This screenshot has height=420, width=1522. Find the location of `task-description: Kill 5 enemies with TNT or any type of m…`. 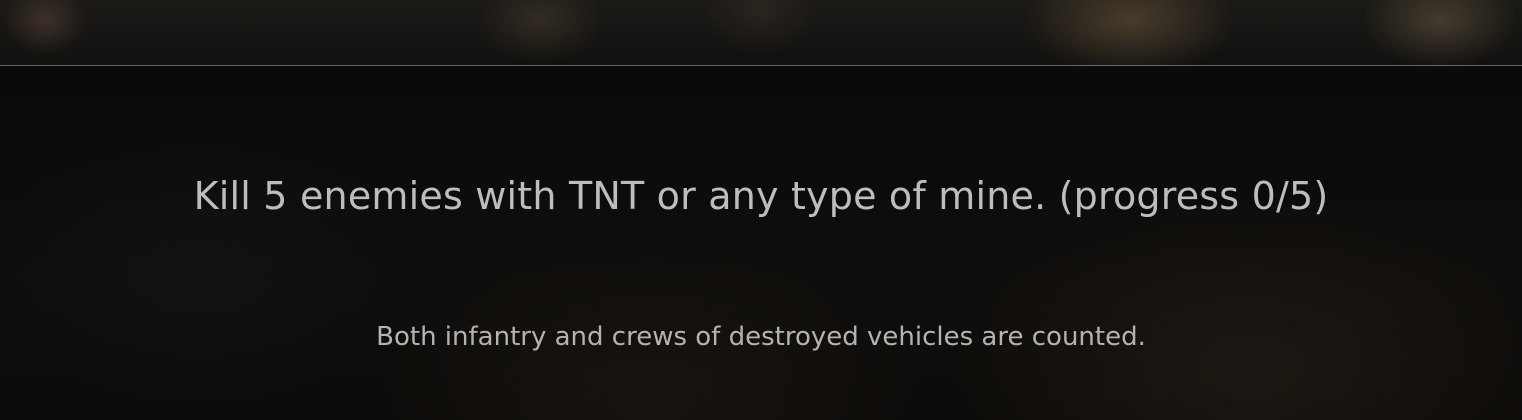

task-description: Kill 5 enemies with TNT or any type of m… is located at coordinates (761, 196).